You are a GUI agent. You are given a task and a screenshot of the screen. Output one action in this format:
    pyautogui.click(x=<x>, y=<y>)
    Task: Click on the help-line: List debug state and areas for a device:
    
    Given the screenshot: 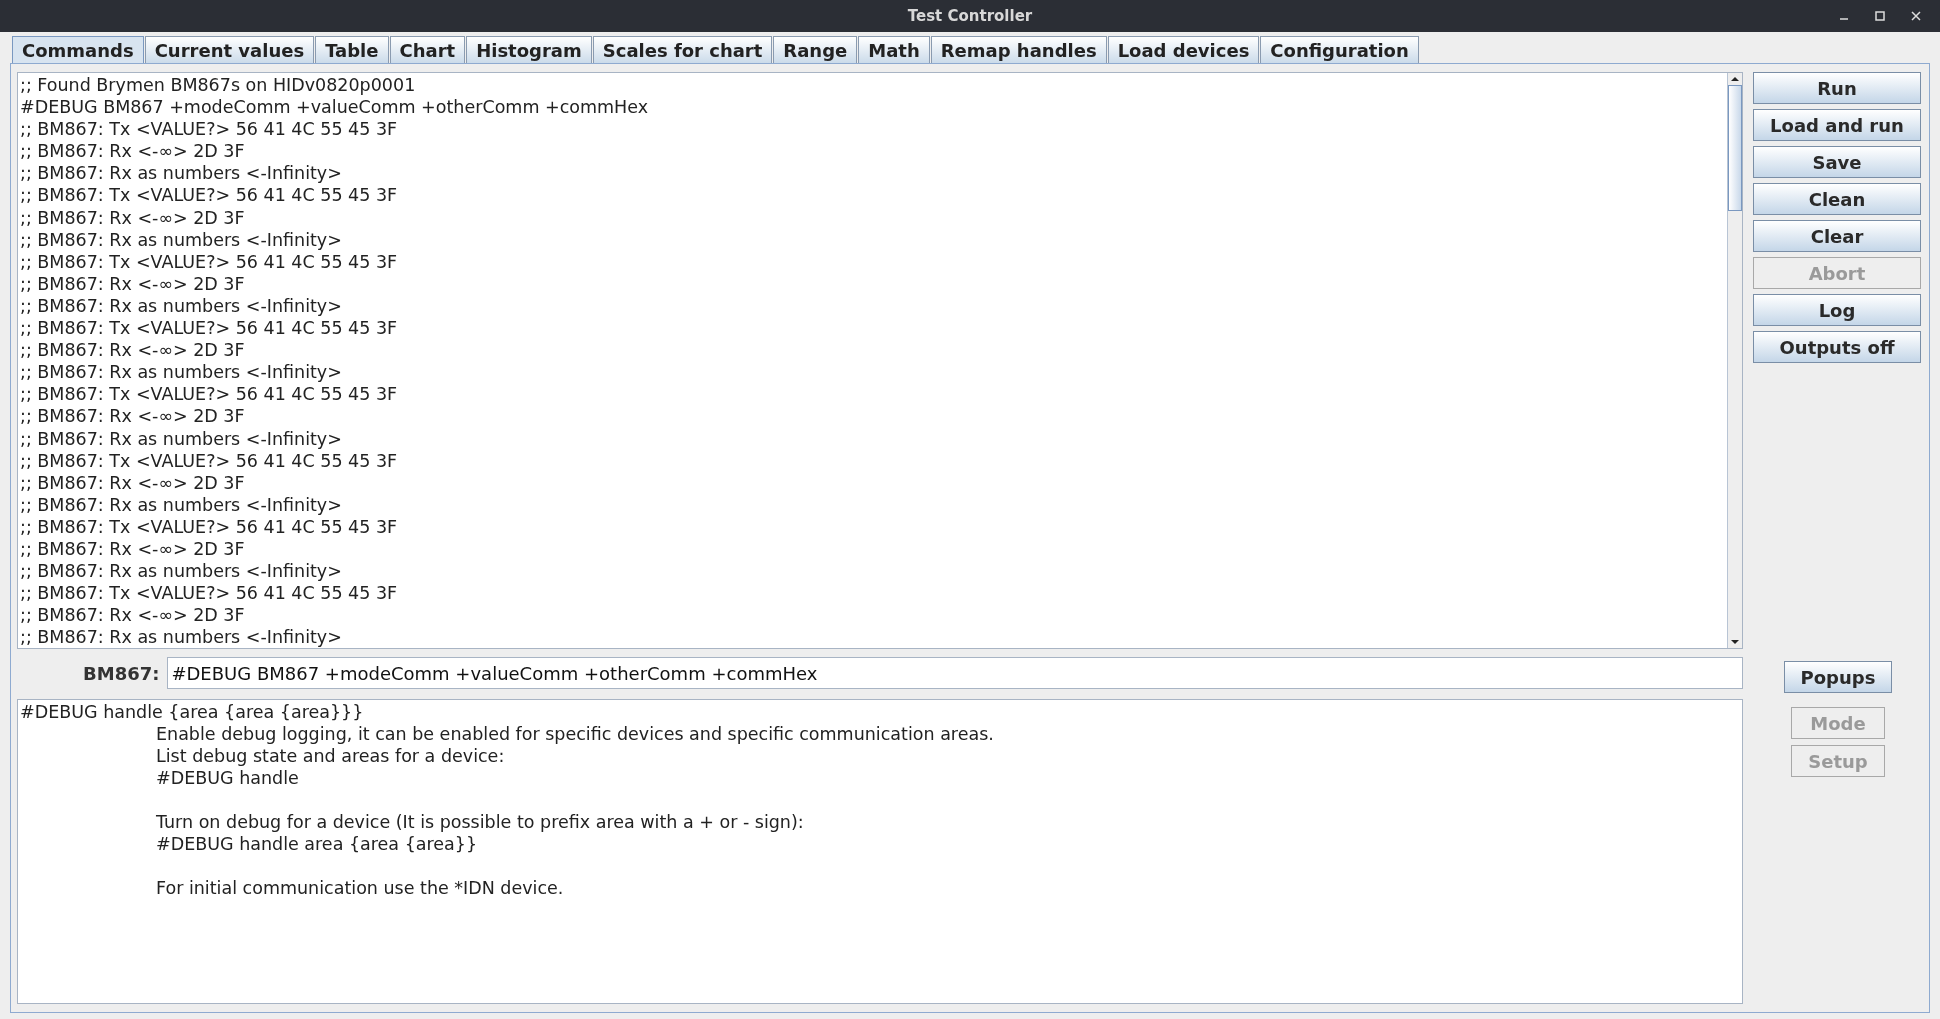 What is the action you would take?
    pyautogui.click(x=330, y=756)
    